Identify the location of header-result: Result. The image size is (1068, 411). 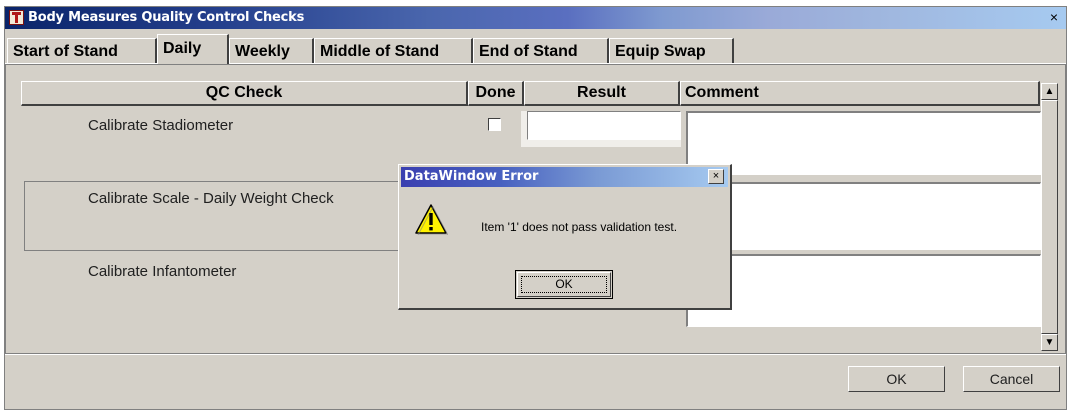
(602, 93).